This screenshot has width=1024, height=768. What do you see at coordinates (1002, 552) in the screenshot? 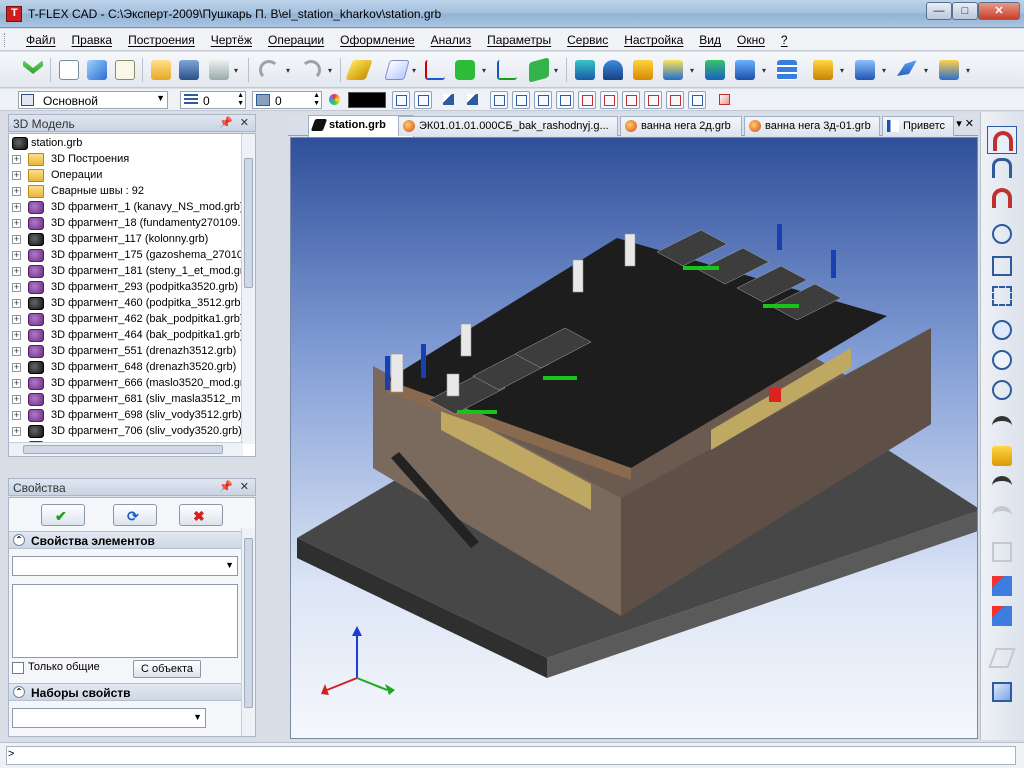
I see `copy-view-button` at bounding box center [1002, 552].